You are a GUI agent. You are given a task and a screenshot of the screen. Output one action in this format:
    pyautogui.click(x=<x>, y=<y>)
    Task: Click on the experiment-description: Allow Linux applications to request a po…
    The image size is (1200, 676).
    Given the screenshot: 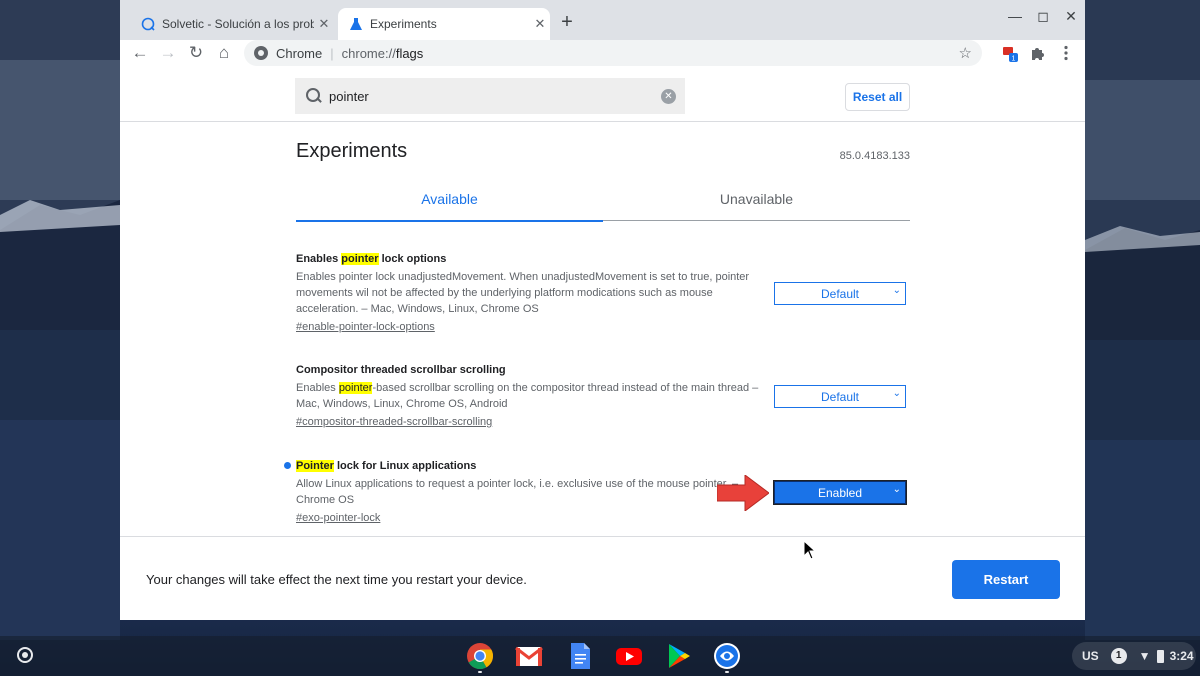 What is the action you would take?
    pyautogui.click(x=517, y=492)
    